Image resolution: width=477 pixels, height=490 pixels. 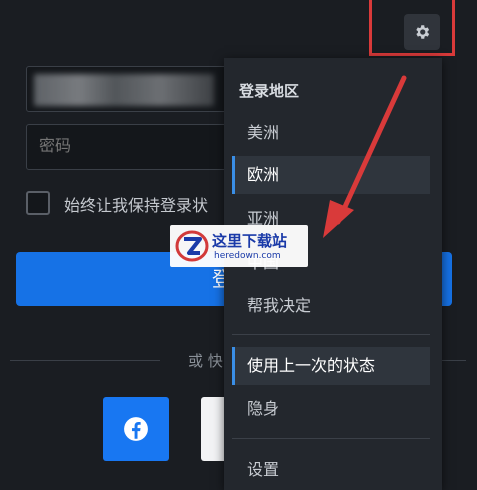 I want to click on watermark-text-cn: 这里下载站, so click(x=250, y=241).